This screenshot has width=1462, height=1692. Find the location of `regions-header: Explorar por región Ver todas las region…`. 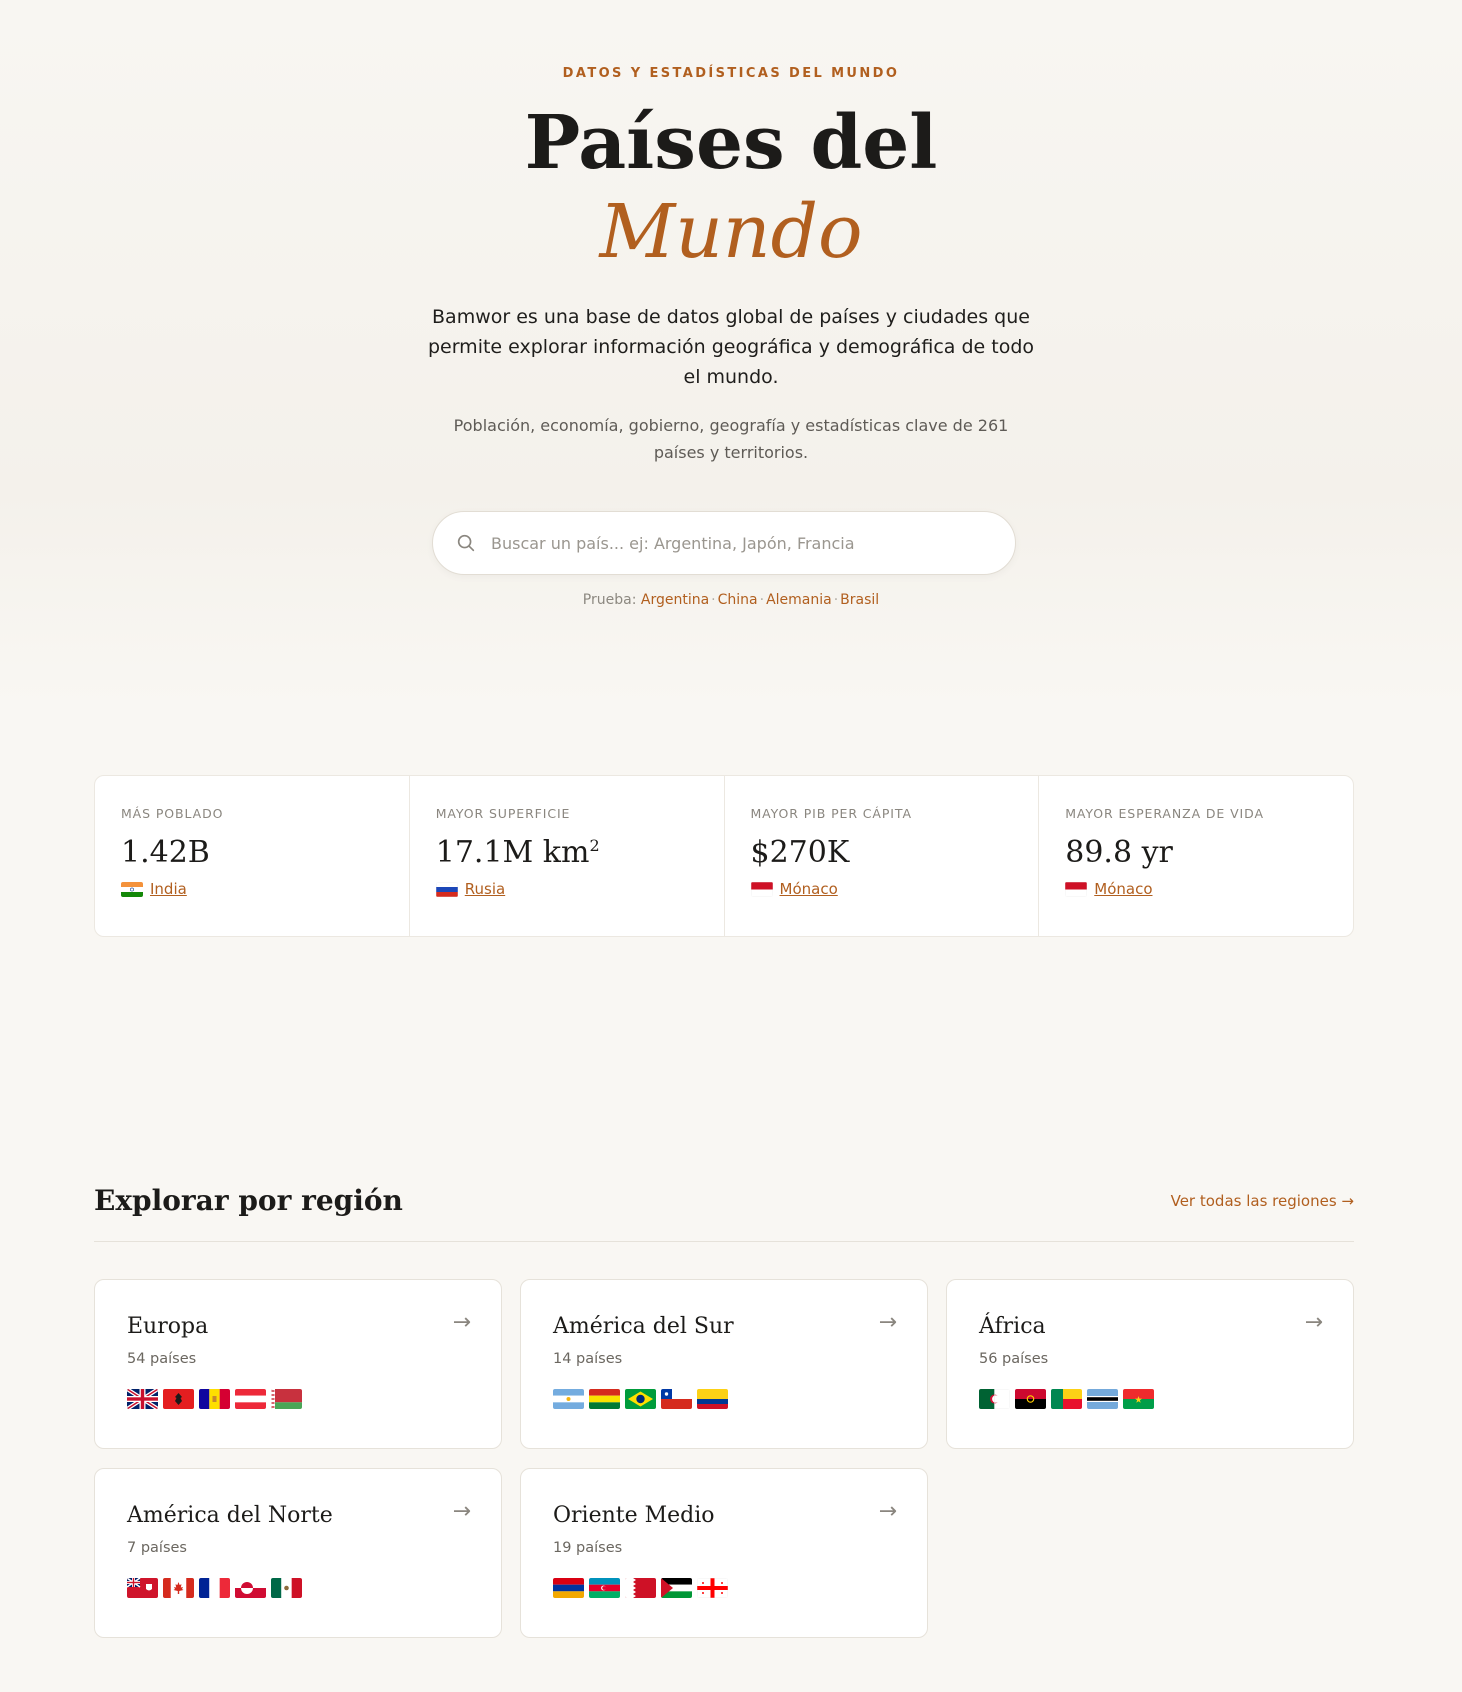

regions-header: Explorar por región Ver todas las region… is located at coordinates (724, 1211).